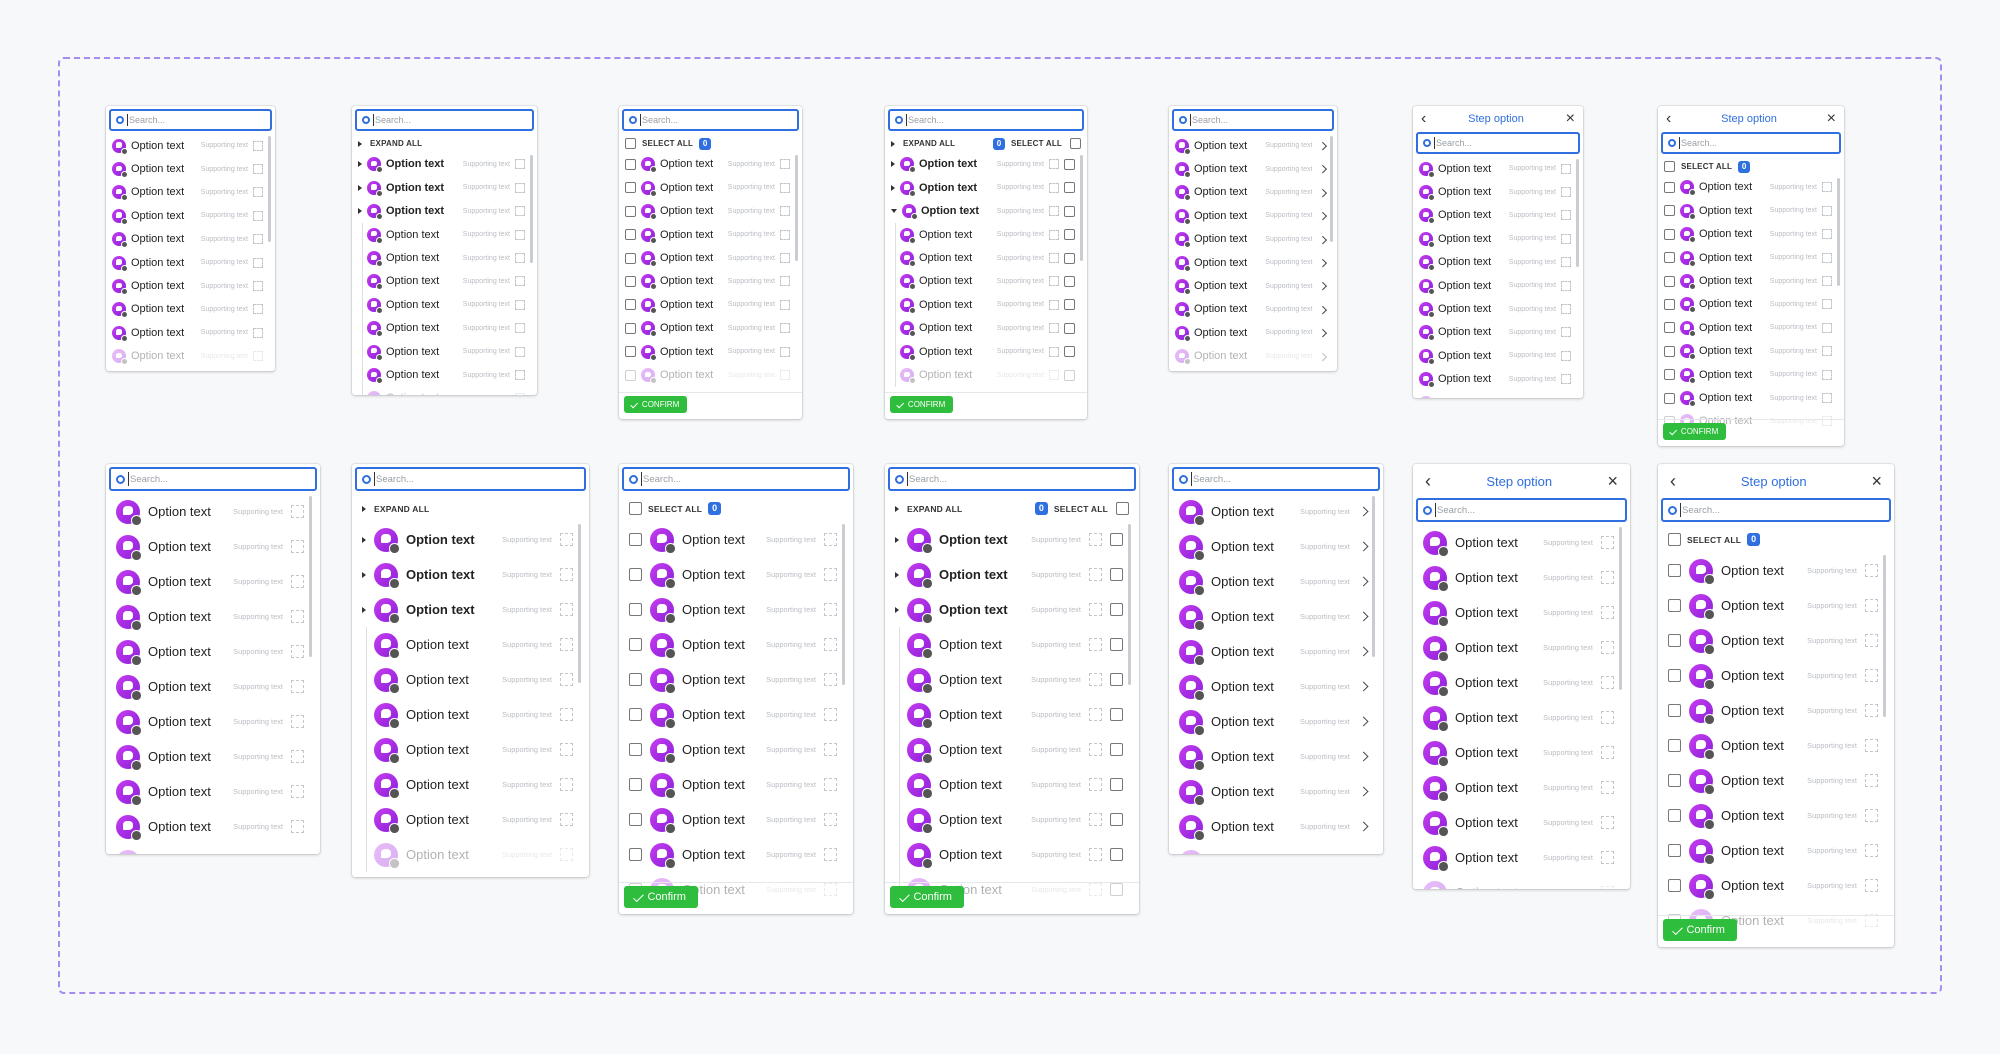  What do you see at coordinates (661, 897) in the screenshot?
I see `confirm-button: Confirm` at bounding box center [661, 897].